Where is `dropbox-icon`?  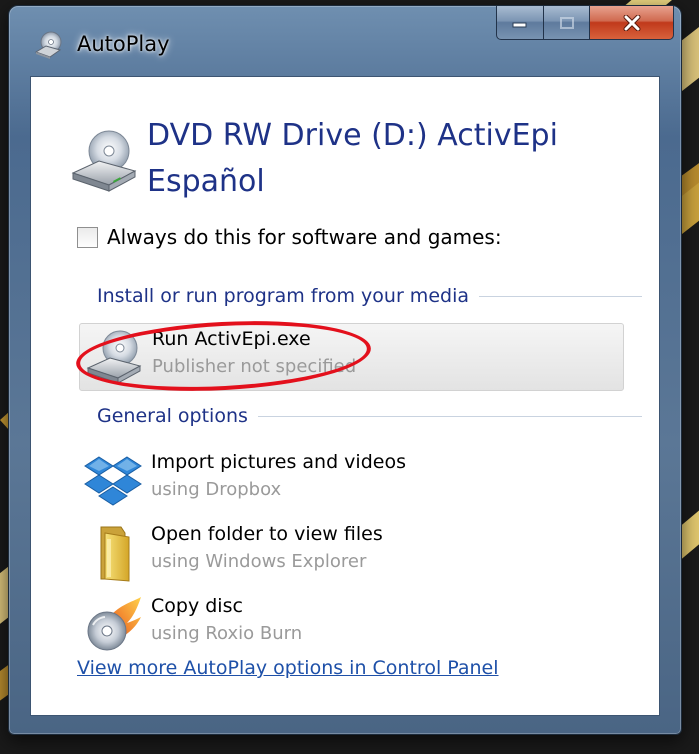 dropbox-icon is located at coordinates (113, 481).